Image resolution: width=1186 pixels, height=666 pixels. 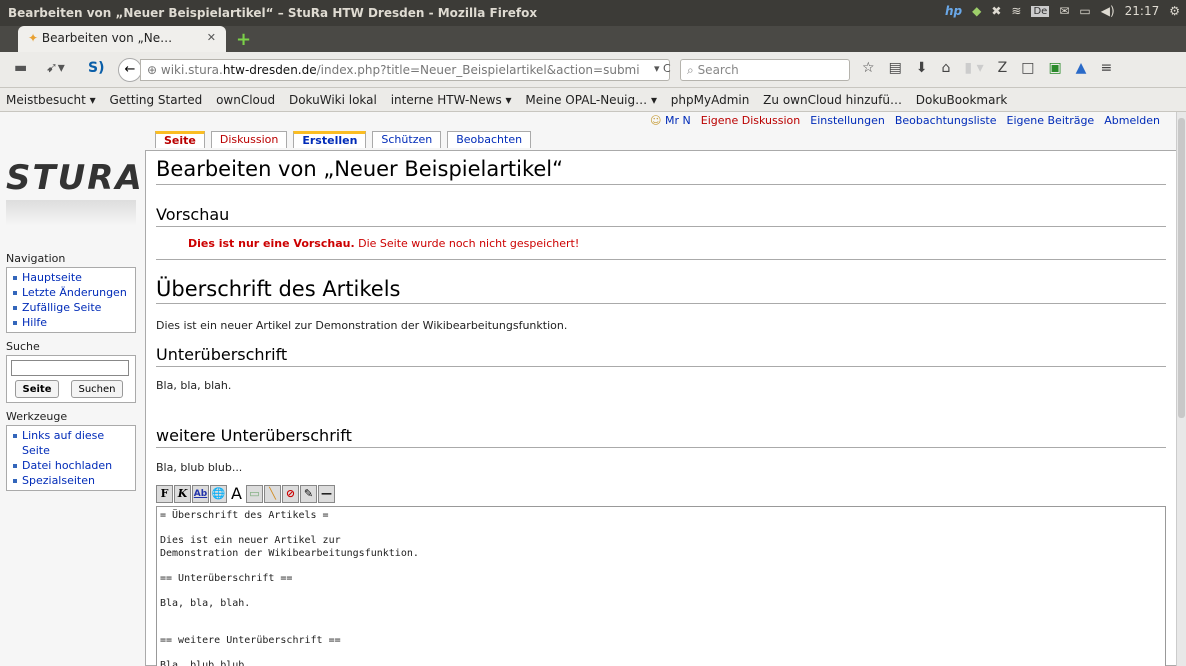 I want to click on sidebar-item-hilfe: Hilfe, so click(x=71, y=322).